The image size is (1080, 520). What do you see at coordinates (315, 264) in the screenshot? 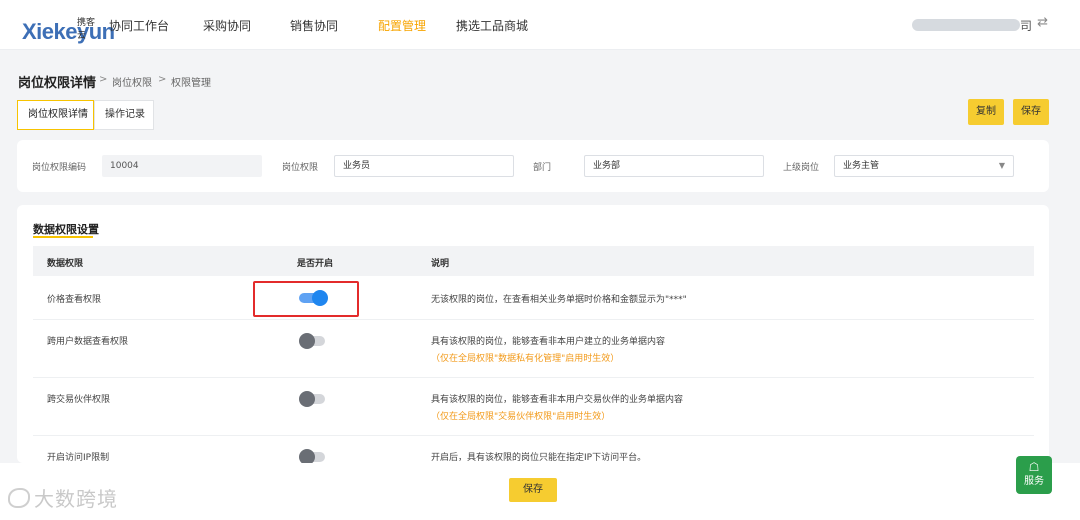
I see `column-header-enabled: 是否开启` at bounding box center [315, 264].